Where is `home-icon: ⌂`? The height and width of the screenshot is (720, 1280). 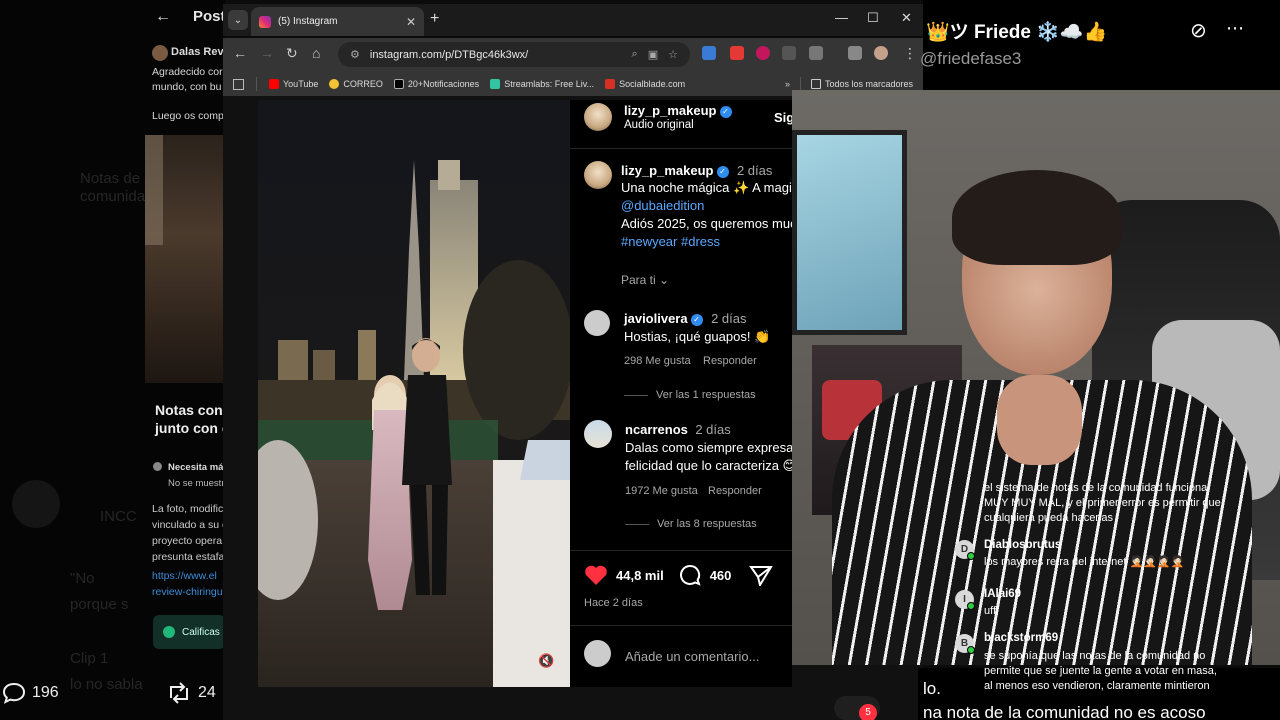
home-icon: ⌂ is located at coordinates (316, 53).